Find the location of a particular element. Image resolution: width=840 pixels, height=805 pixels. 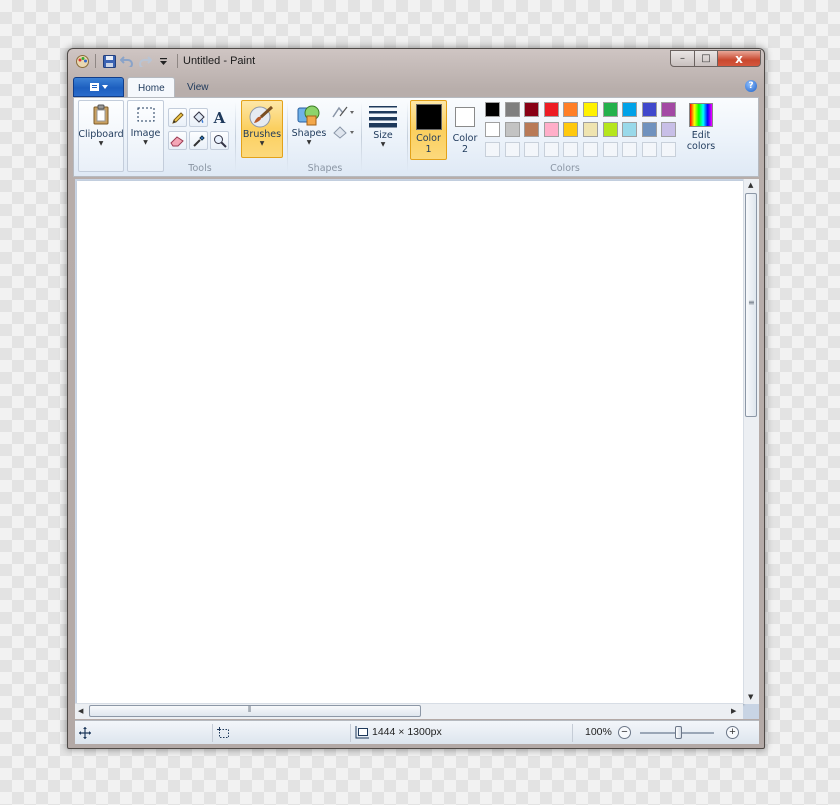

size-group: Size ▼ is located at coordinates (384, 137).